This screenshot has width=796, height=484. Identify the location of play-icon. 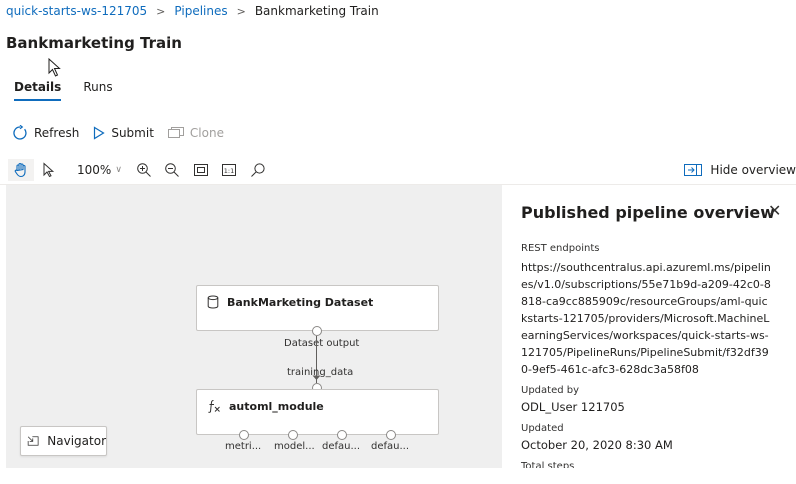
(99, 133).